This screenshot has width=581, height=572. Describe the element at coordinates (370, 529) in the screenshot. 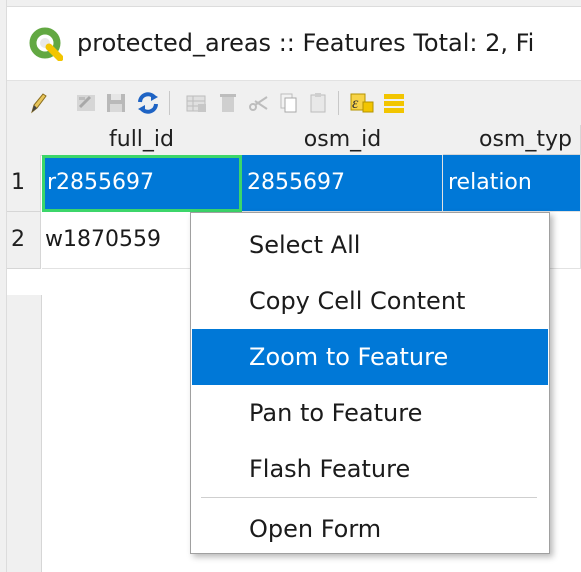

I see `menu-item-open-form: Open Form` at that location.